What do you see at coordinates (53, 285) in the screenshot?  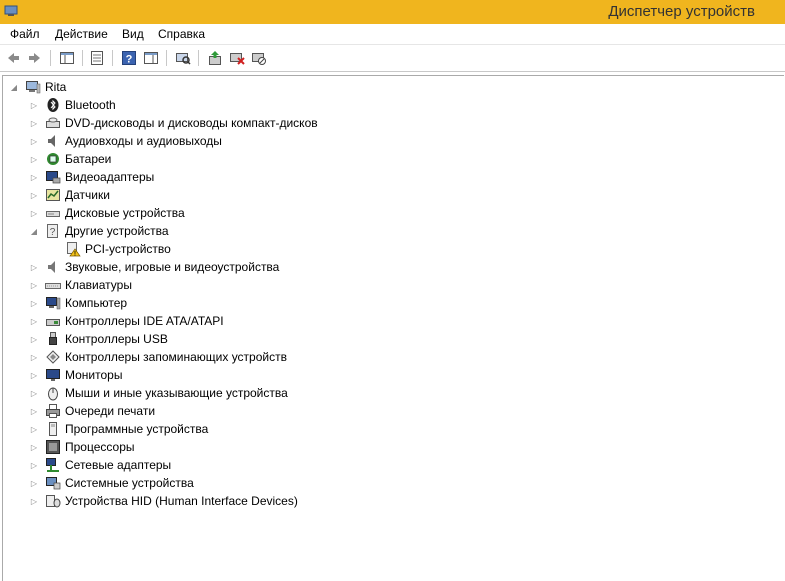 I see `keyboard-icon` at bounding box center [53, 285].